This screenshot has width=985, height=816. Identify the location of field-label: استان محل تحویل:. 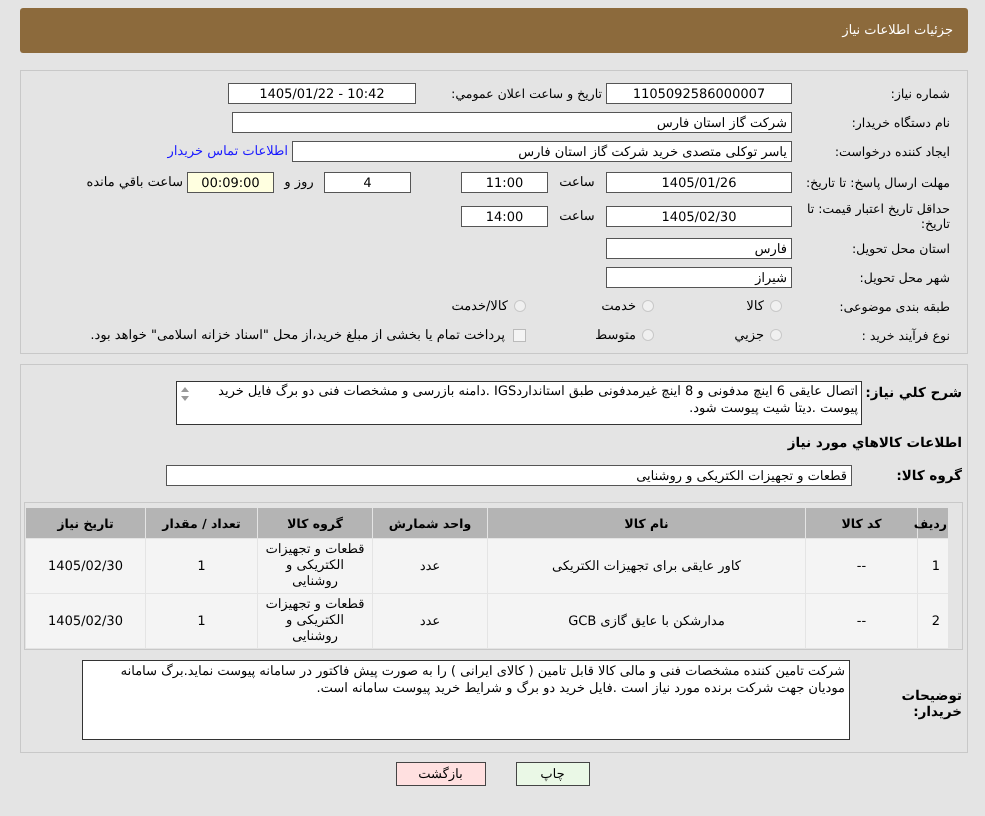
(900, 248).